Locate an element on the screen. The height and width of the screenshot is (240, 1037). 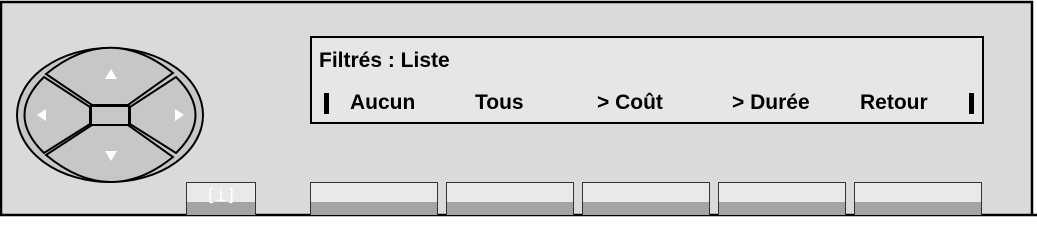
info-button: [i] is located at coordinates (221, 198).